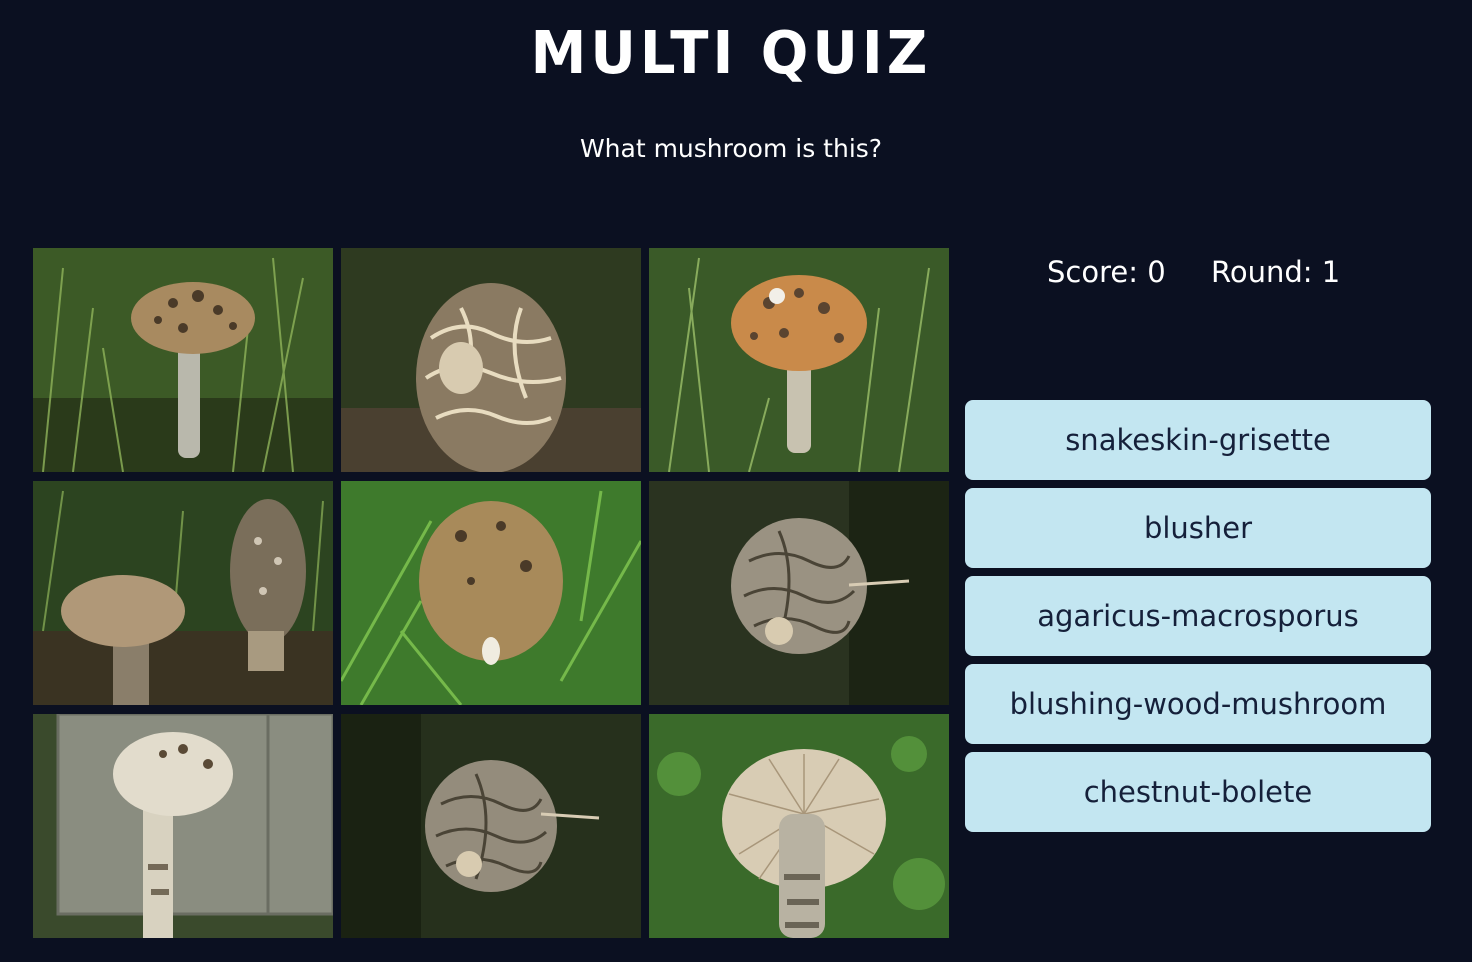  Describe the element at coordinates (1106, 272) in the screenshot. I see `score-label: Score: 0` at that location.